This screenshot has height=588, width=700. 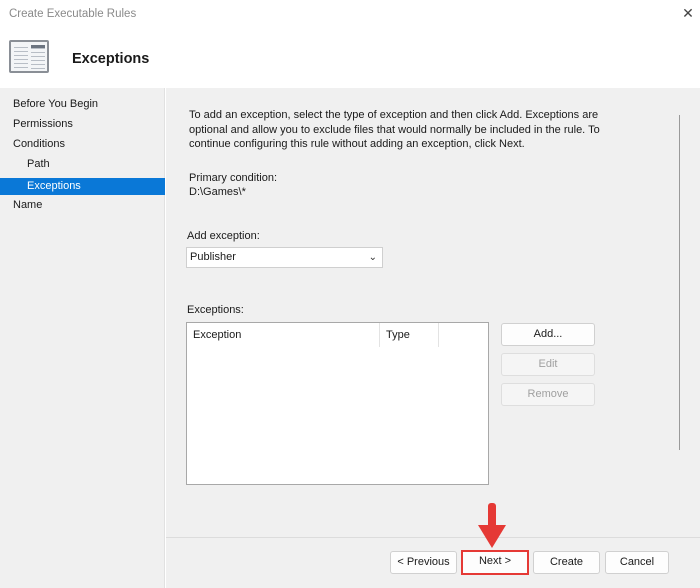 I want to click on edit-button: Edit, so click(x=548, y=364).